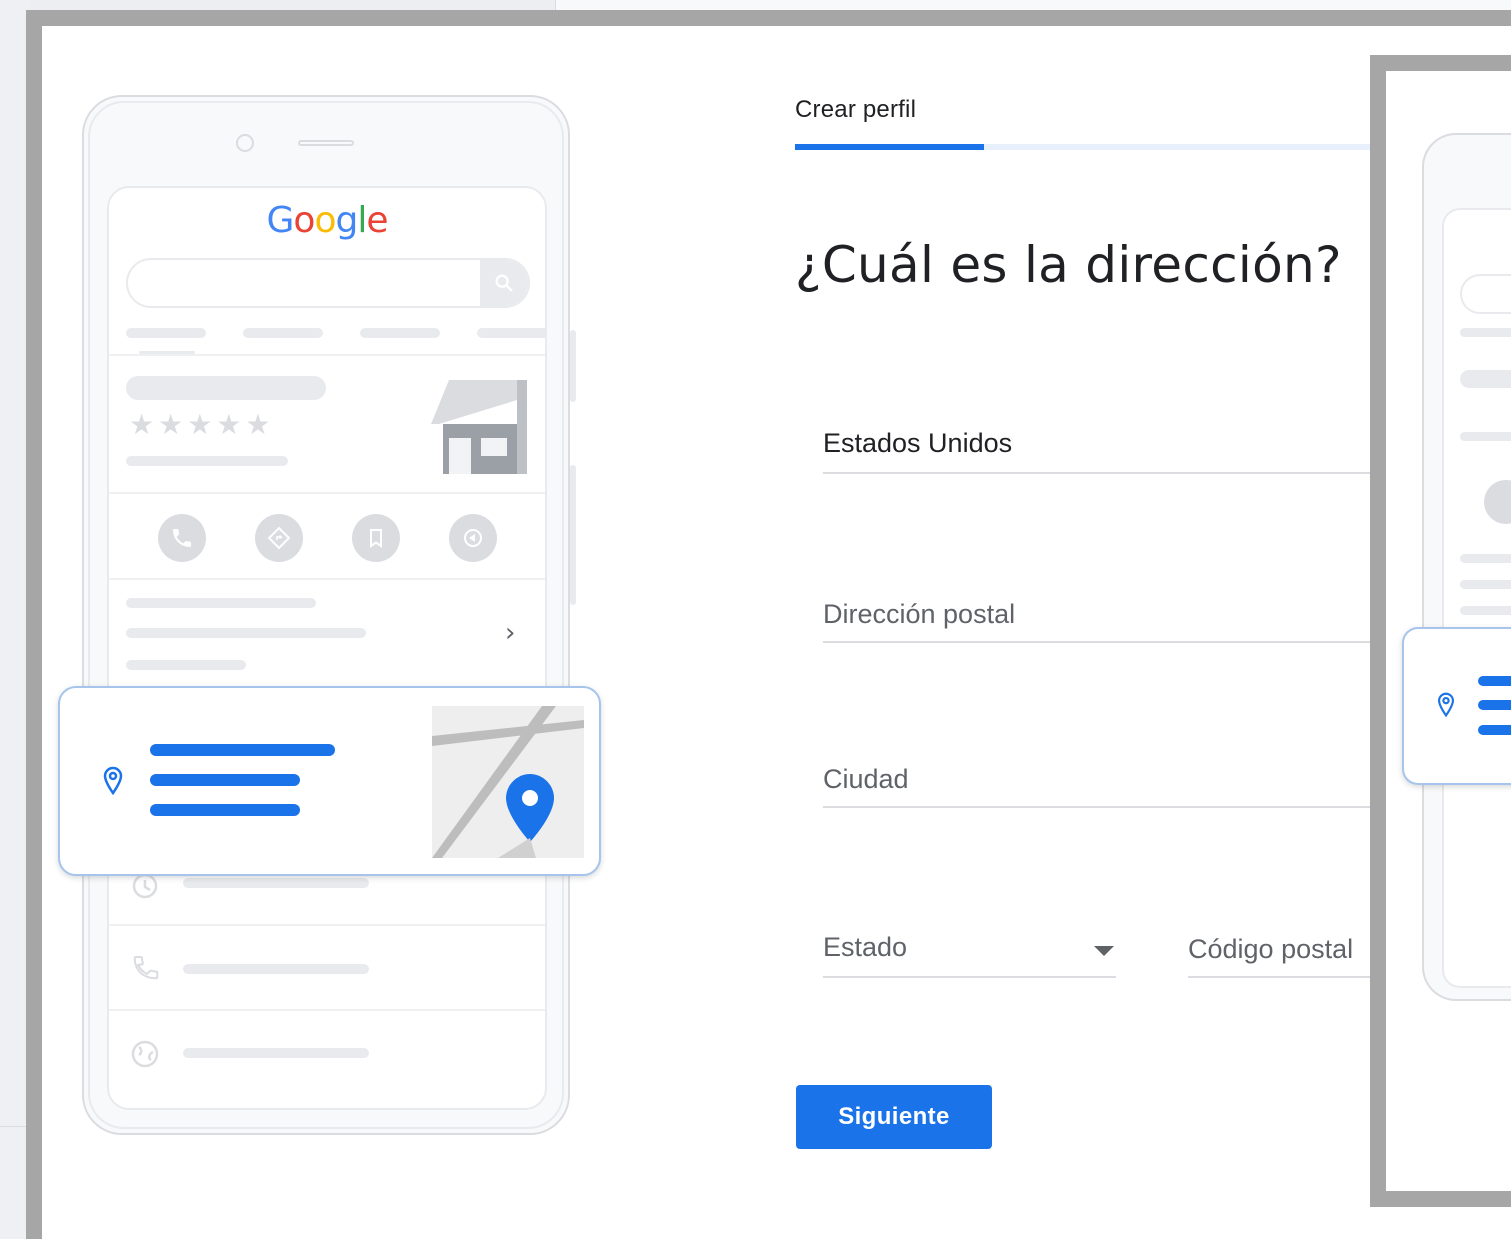  I want to click on storefront-icon, so click(479, 427).